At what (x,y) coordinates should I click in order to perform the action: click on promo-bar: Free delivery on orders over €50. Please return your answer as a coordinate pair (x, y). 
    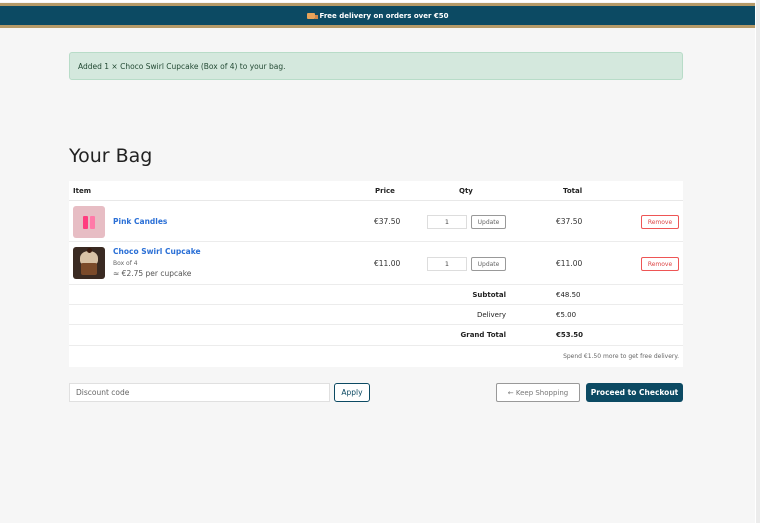
    Looking at the image, I should click on (377, 15).